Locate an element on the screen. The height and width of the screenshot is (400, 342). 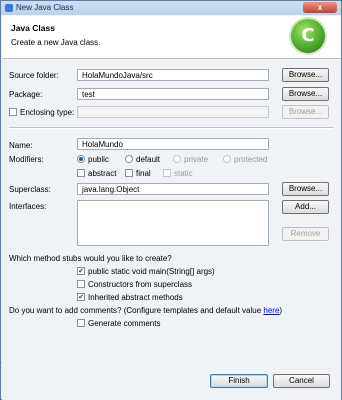
remove-interface-button: Remove is located at coordinates (305, 234).